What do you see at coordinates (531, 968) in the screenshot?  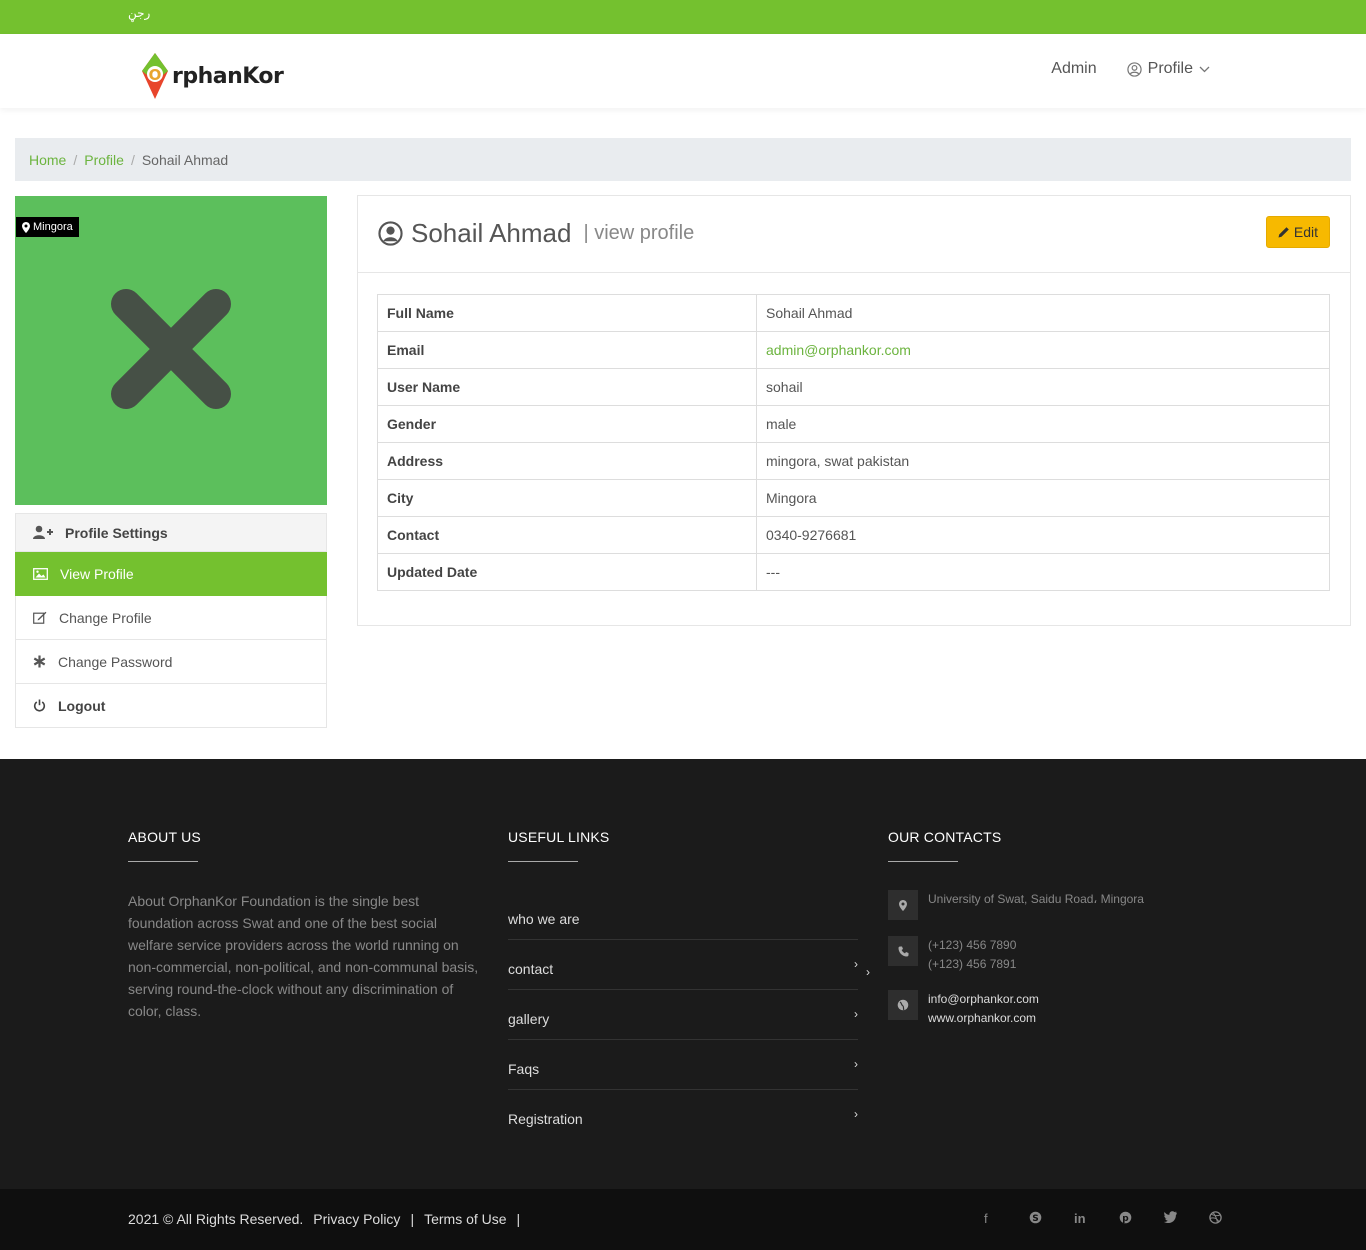 I see `footer-link-label: contact` at bounding box center [531, 968].